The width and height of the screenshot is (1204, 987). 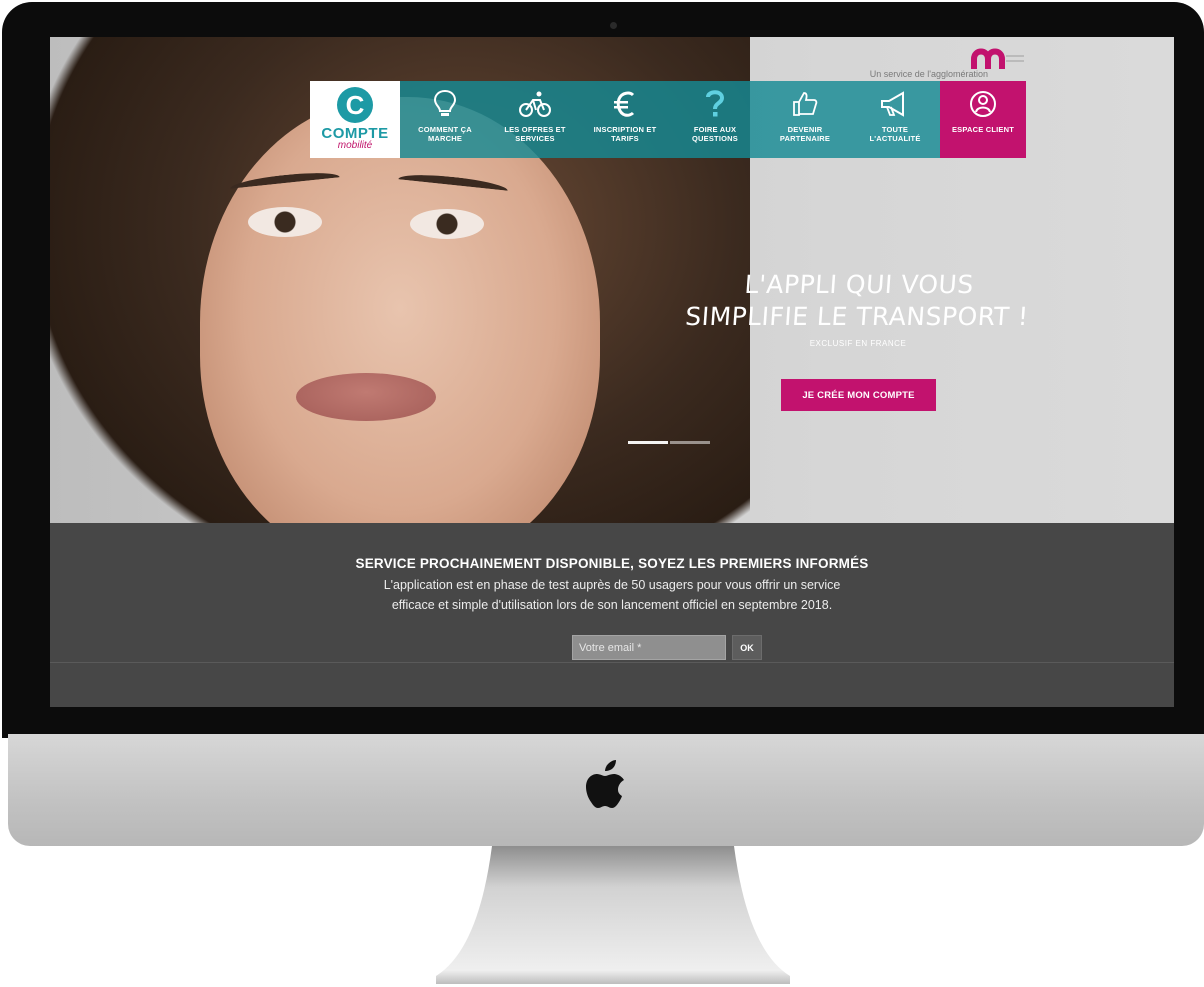 I want to click on nav-item-label: INSCRIPTION ET TARIFS, so click(x=625, y=134).